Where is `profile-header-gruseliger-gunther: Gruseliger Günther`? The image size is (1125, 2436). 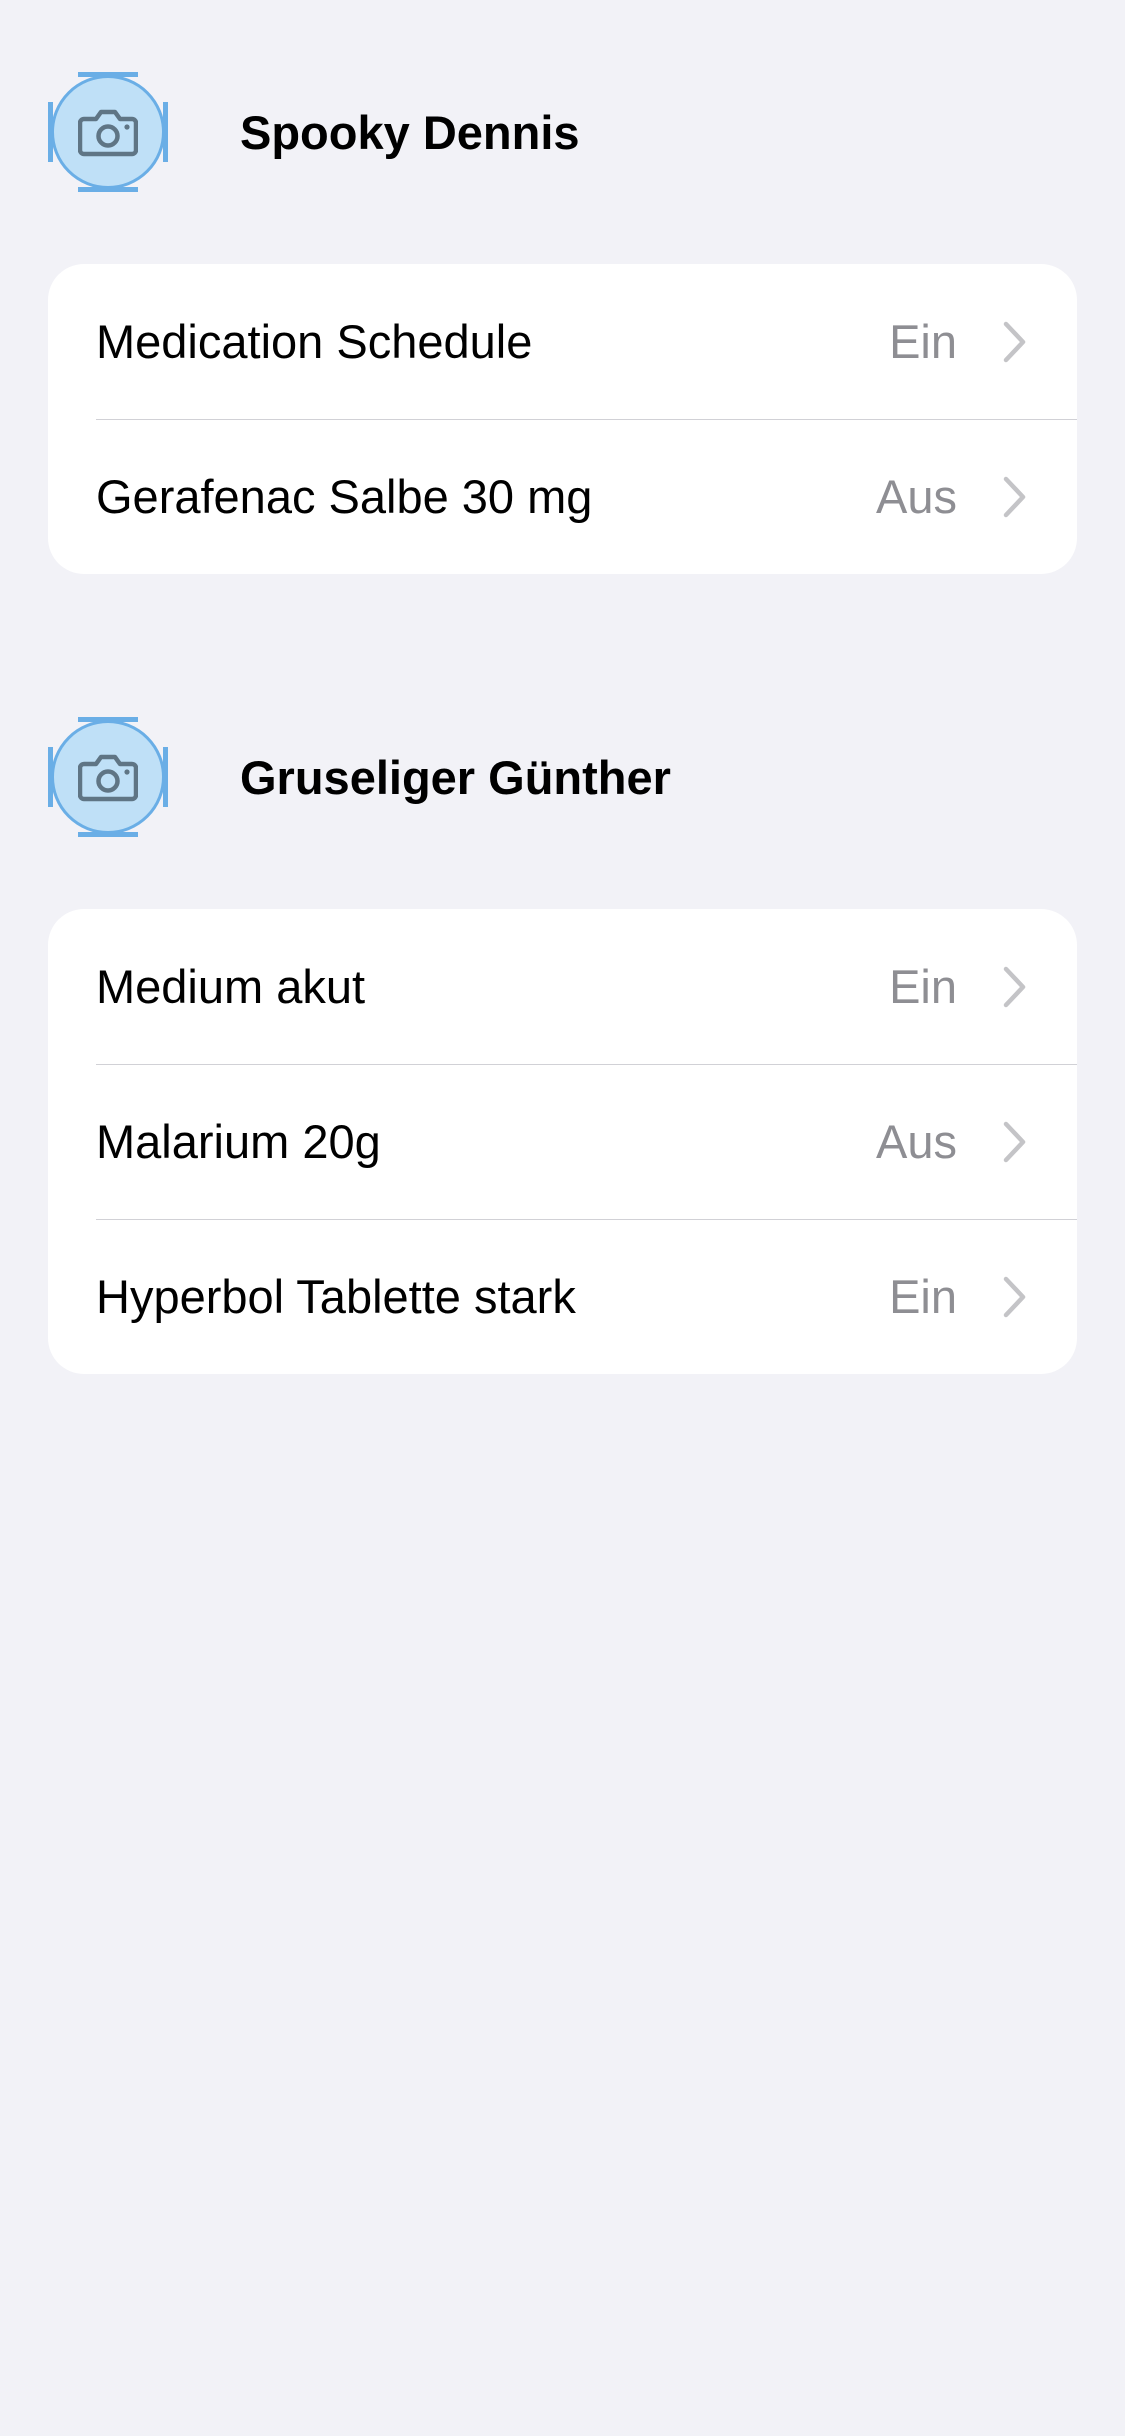 profile-header-gruseliger-gunther: Gruseliger Günther is located at coordinates (359, 777).